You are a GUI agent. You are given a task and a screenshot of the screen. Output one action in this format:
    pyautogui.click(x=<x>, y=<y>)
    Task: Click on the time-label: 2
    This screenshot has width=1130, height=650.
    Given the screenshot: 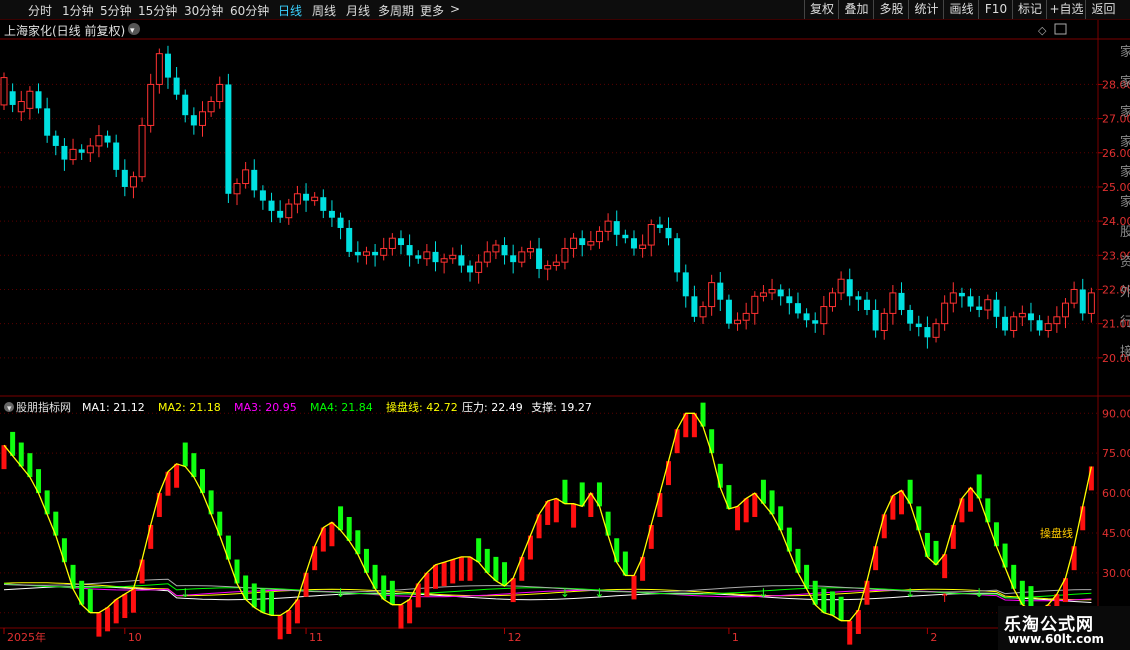 What is the action you would take?
    pyautogui.click(x=933, y=637)
    